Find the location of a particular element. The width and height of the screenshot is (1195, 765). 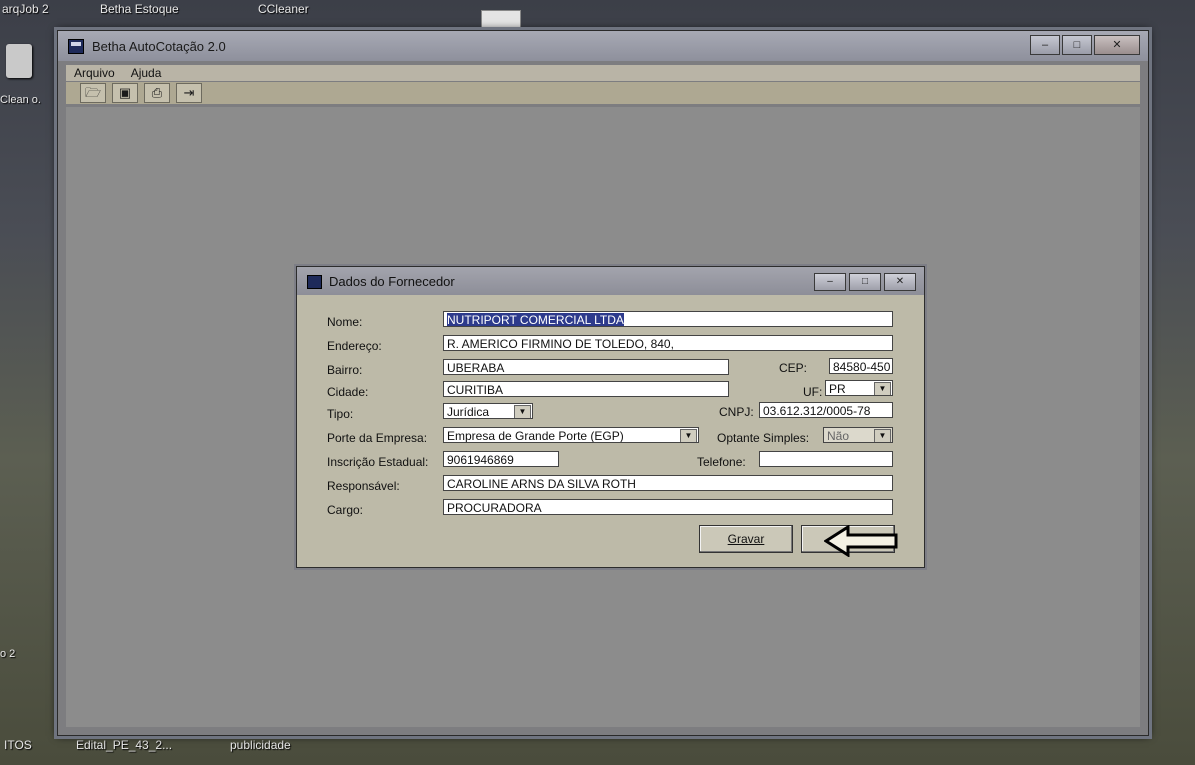

porte-value: Empresa de Grande Porte (EGP) is located at coordinates (535, 436).